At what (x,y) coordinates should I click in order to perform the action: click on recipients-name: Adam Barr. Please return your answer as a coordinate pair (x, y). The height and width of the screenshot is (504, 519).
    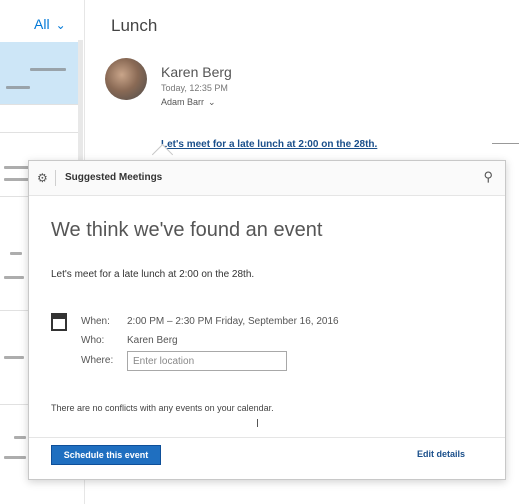
    Looking at the image, I should click on (183, 102).